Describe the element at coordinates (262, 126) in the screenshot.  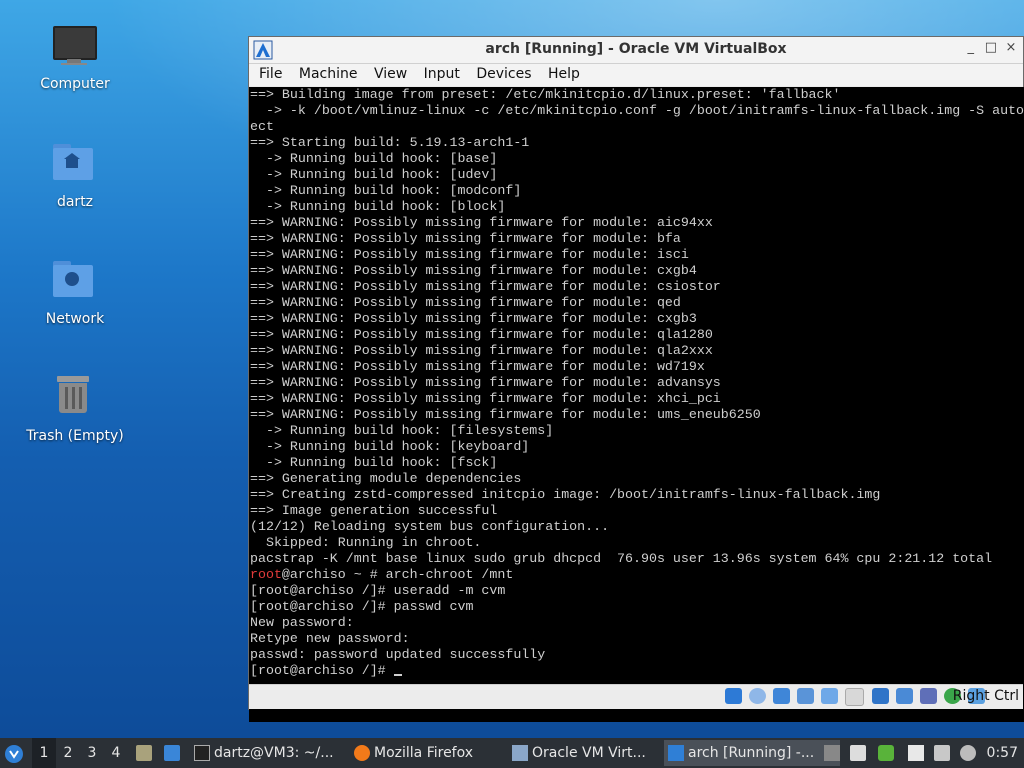
I see `console-line: ect` at that location.